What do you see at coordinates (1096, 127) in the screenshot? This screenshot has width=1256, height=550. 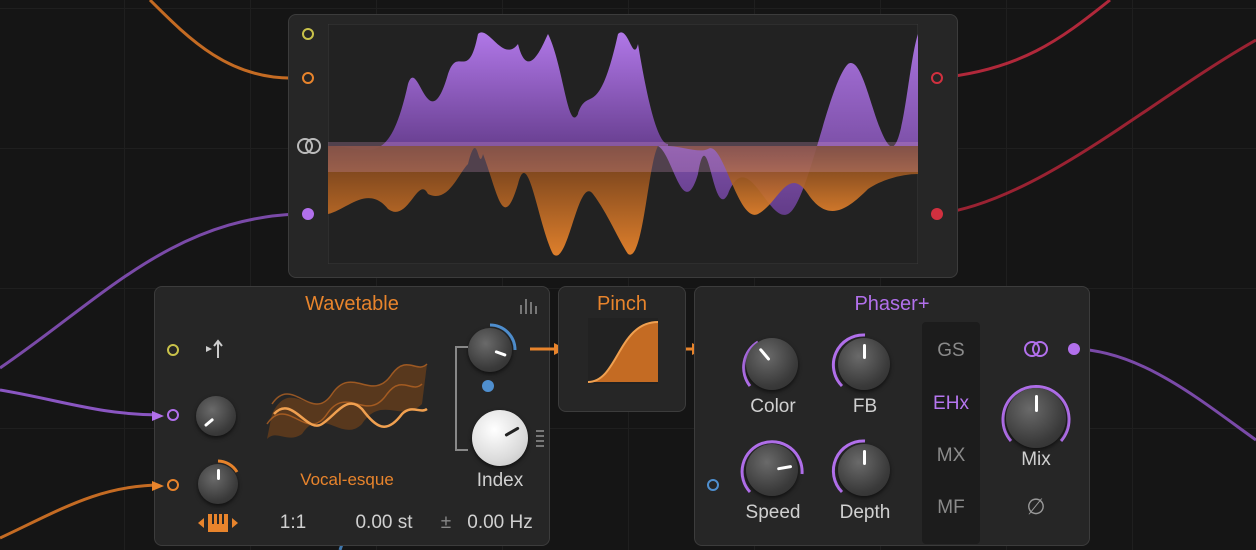 I see `cable-red-bottom` at bounding box center [1096, 127].